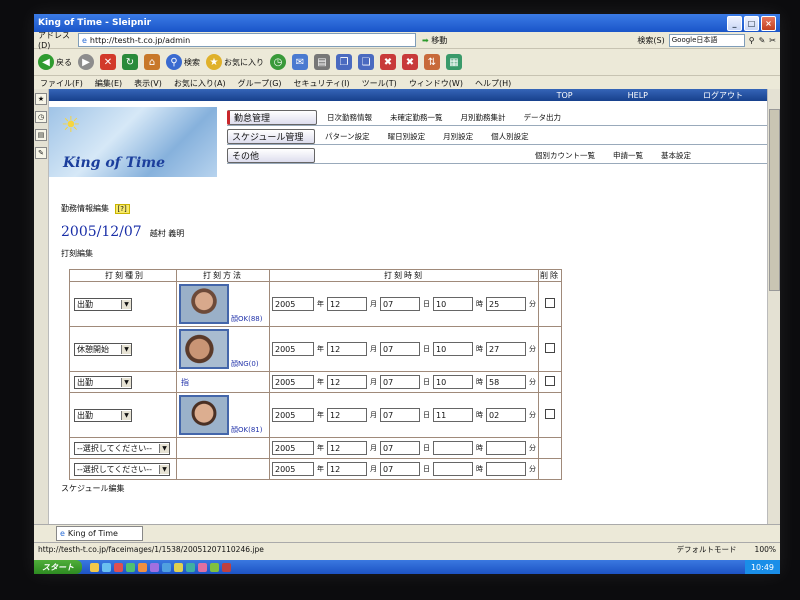 The image size is (800, 600). What do you see at coordinates (506, 304) in the screenshot?
I see `minute-input: 25` at bounding box center [506, 304].